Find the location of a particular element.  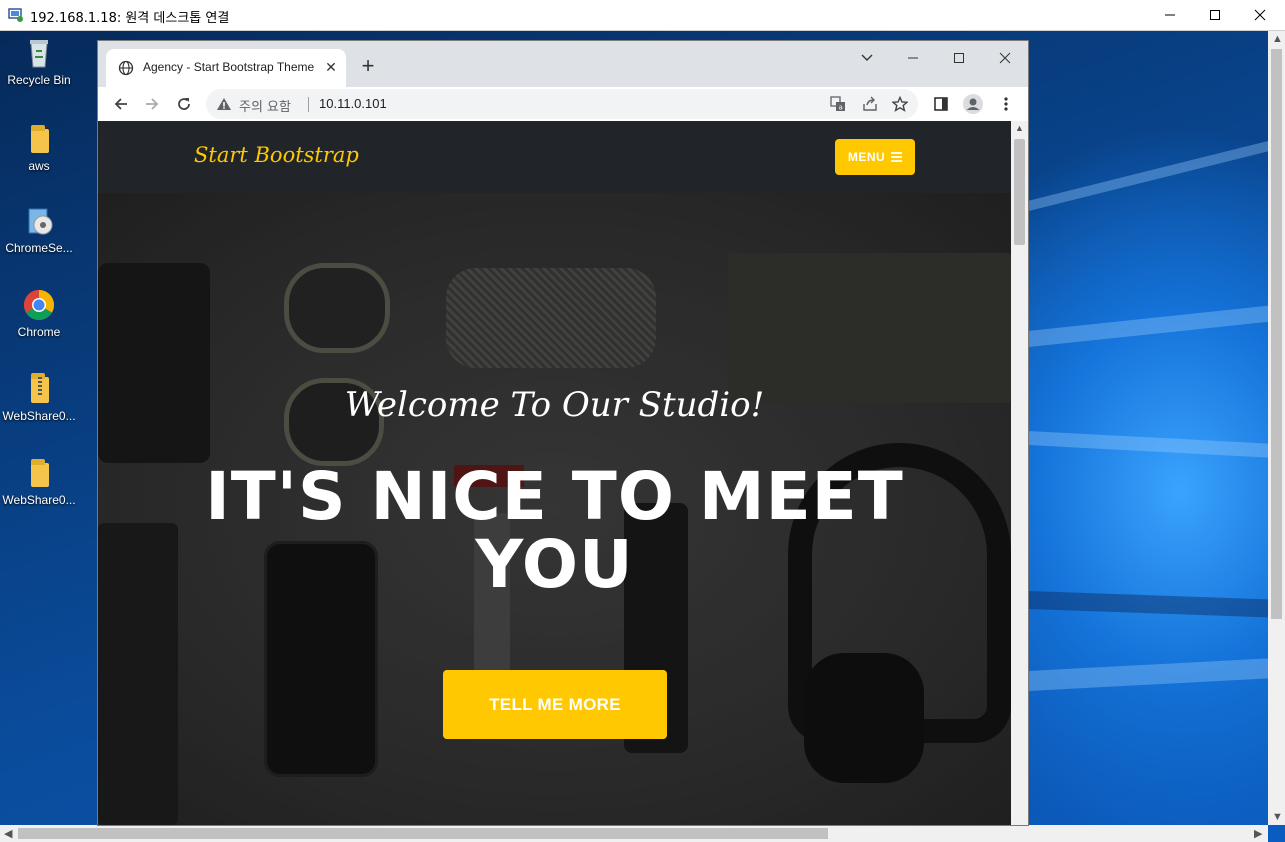

chrome-minimize-button is located at coordinates (913, 58).